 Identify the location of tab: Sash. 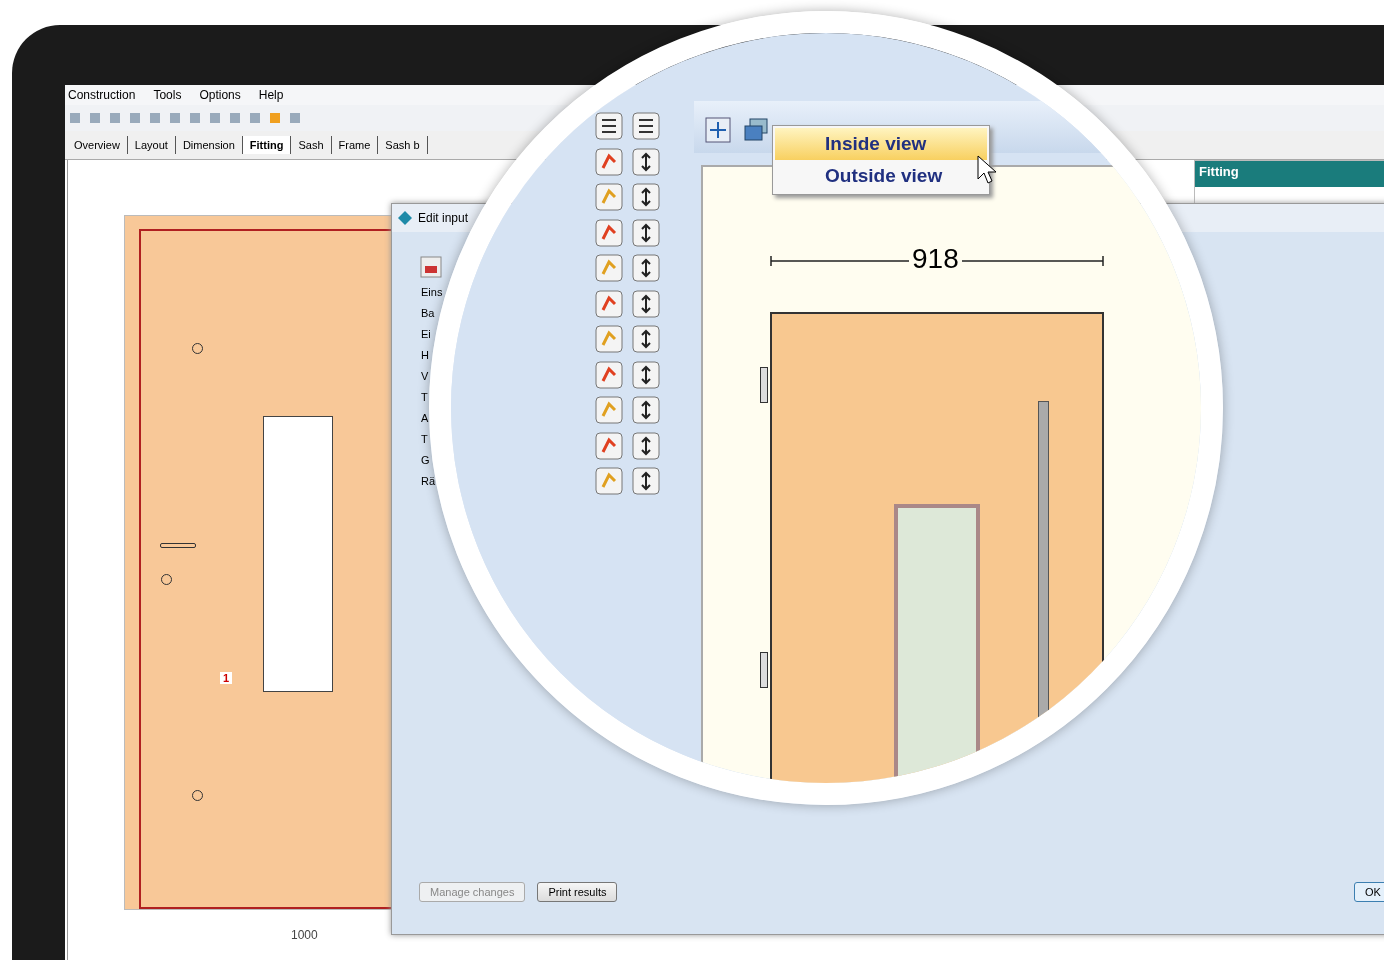
(311, 145).